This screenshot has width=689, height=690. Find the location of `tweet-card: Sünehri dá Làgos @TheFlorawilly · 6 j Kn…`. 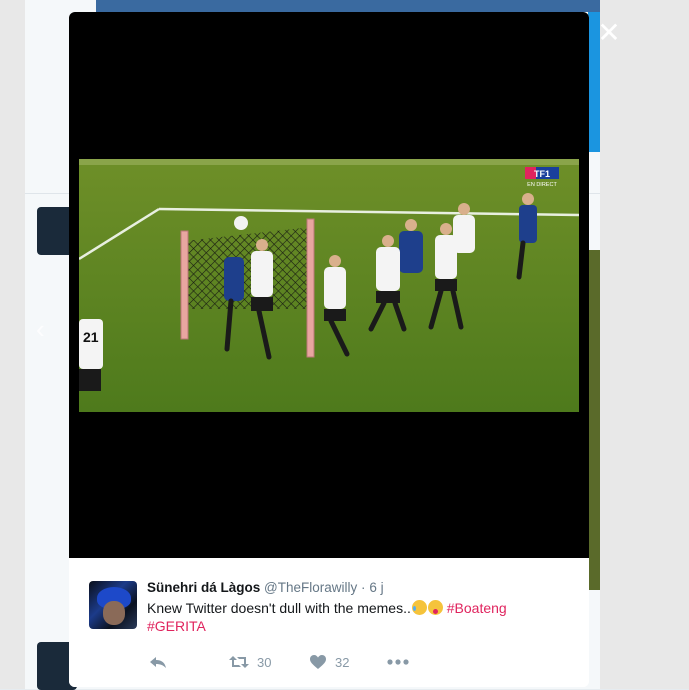

tweet-card: Sünehri dá Làgos @TheFlorawilly · 6 j Kn… is located at coordinates (329, 622).